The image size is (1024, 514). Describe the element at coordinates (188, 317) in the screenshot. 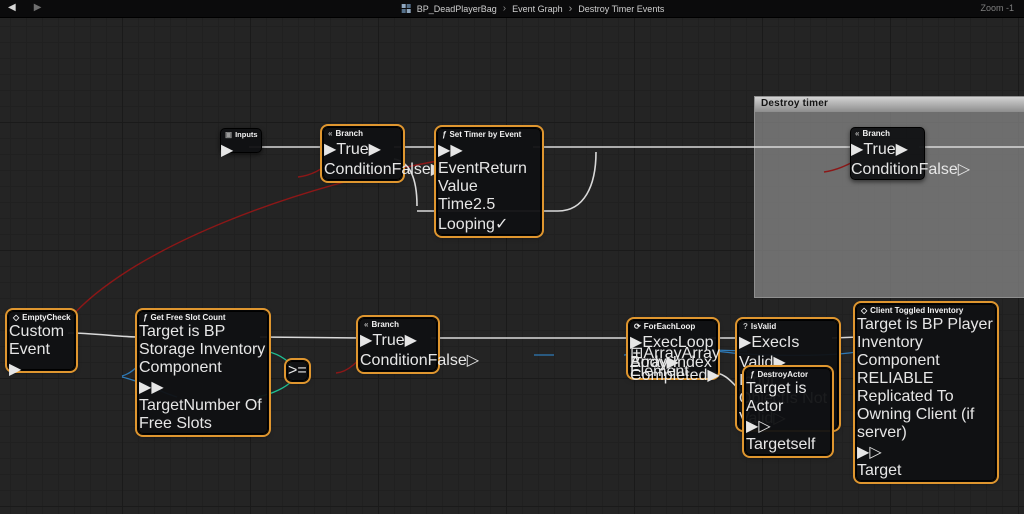

I see `node-title: Get Free Slot Count` at that location.